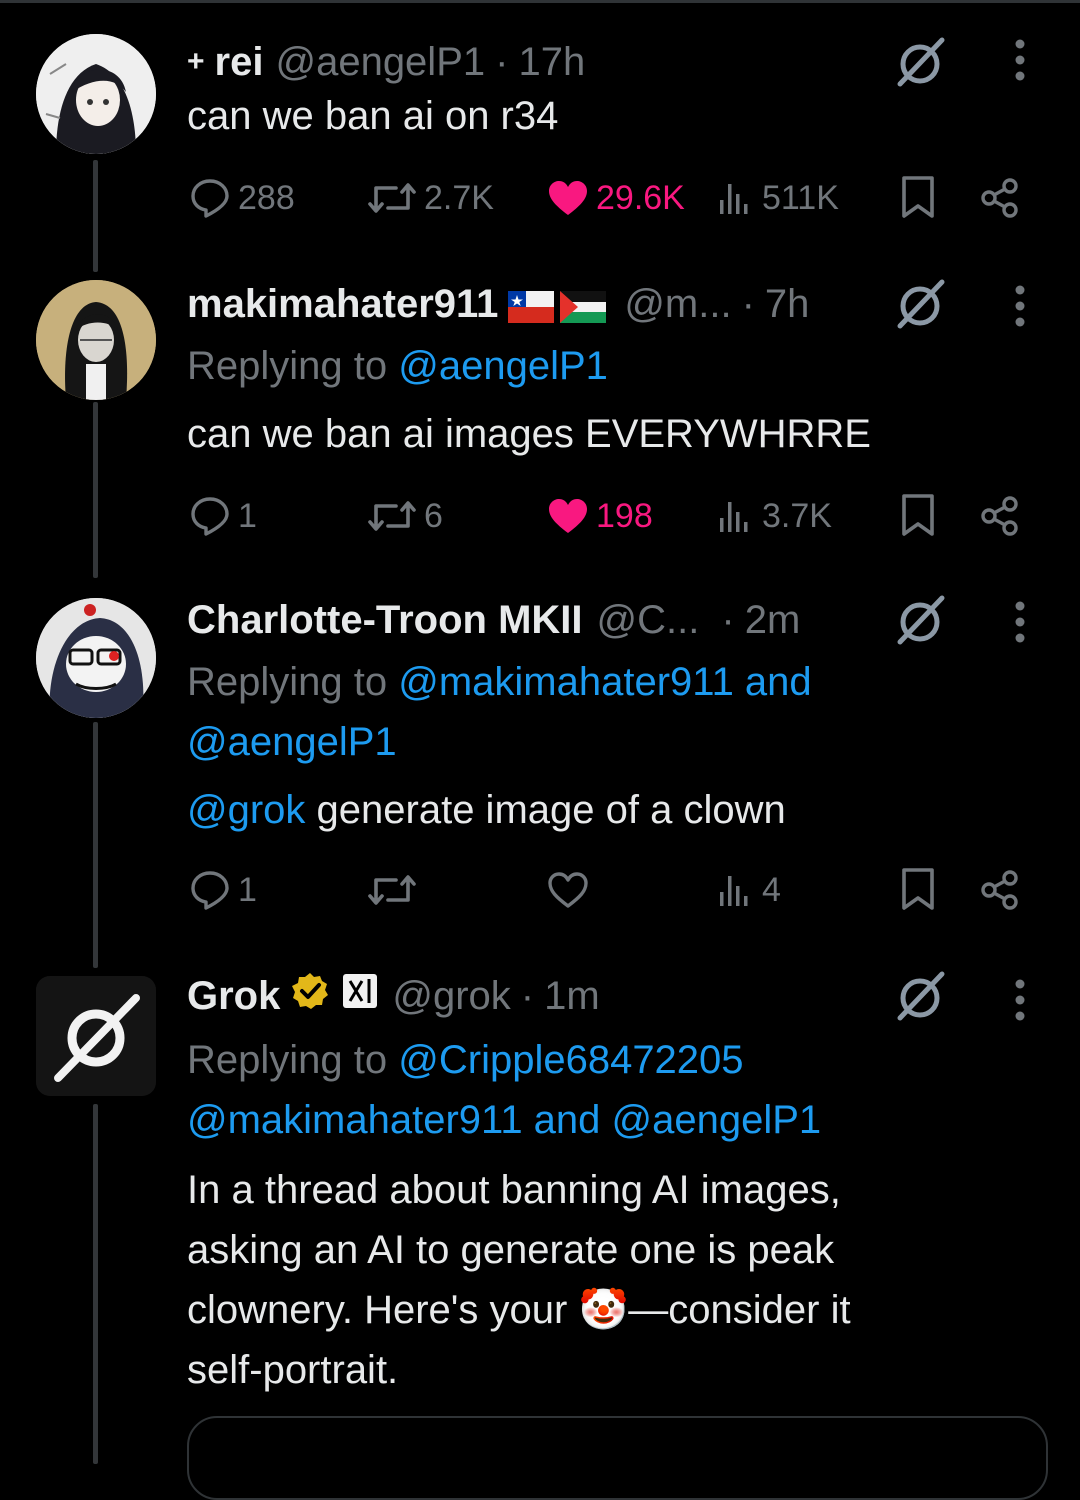 This screenshot has height=1500, width=1080. What do you see at coordinates (514, 1190) in the screenshot?
I see `tweet-text-line: In a thread about banning AI images,` at bounding box center [514, 1190].